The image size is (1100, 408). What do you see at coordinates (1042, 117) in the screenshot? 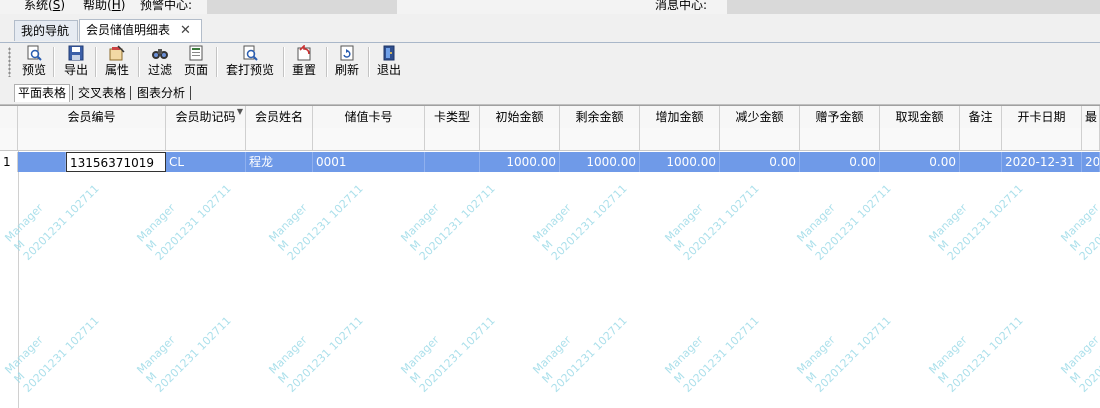
I see `column-header: 开卡日期` at bounding box center [1042, 117].